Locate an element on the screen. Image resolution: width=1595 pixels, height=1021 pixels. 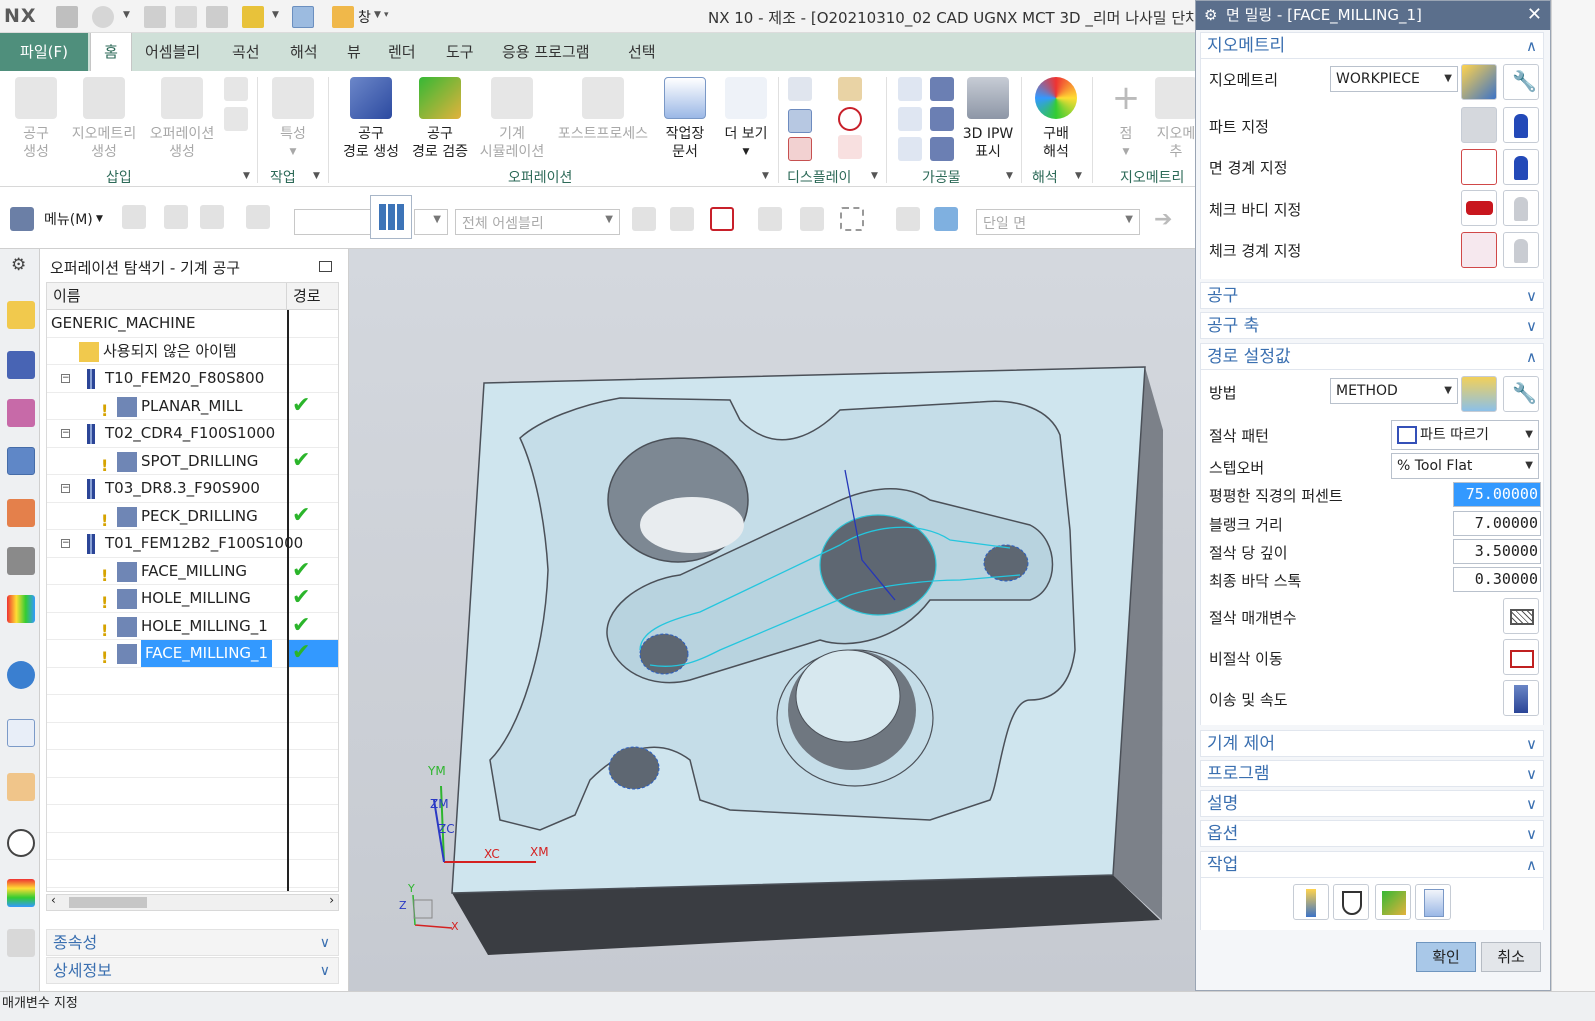
workpiece-ipw-icon is located at coordinates (942, 149).